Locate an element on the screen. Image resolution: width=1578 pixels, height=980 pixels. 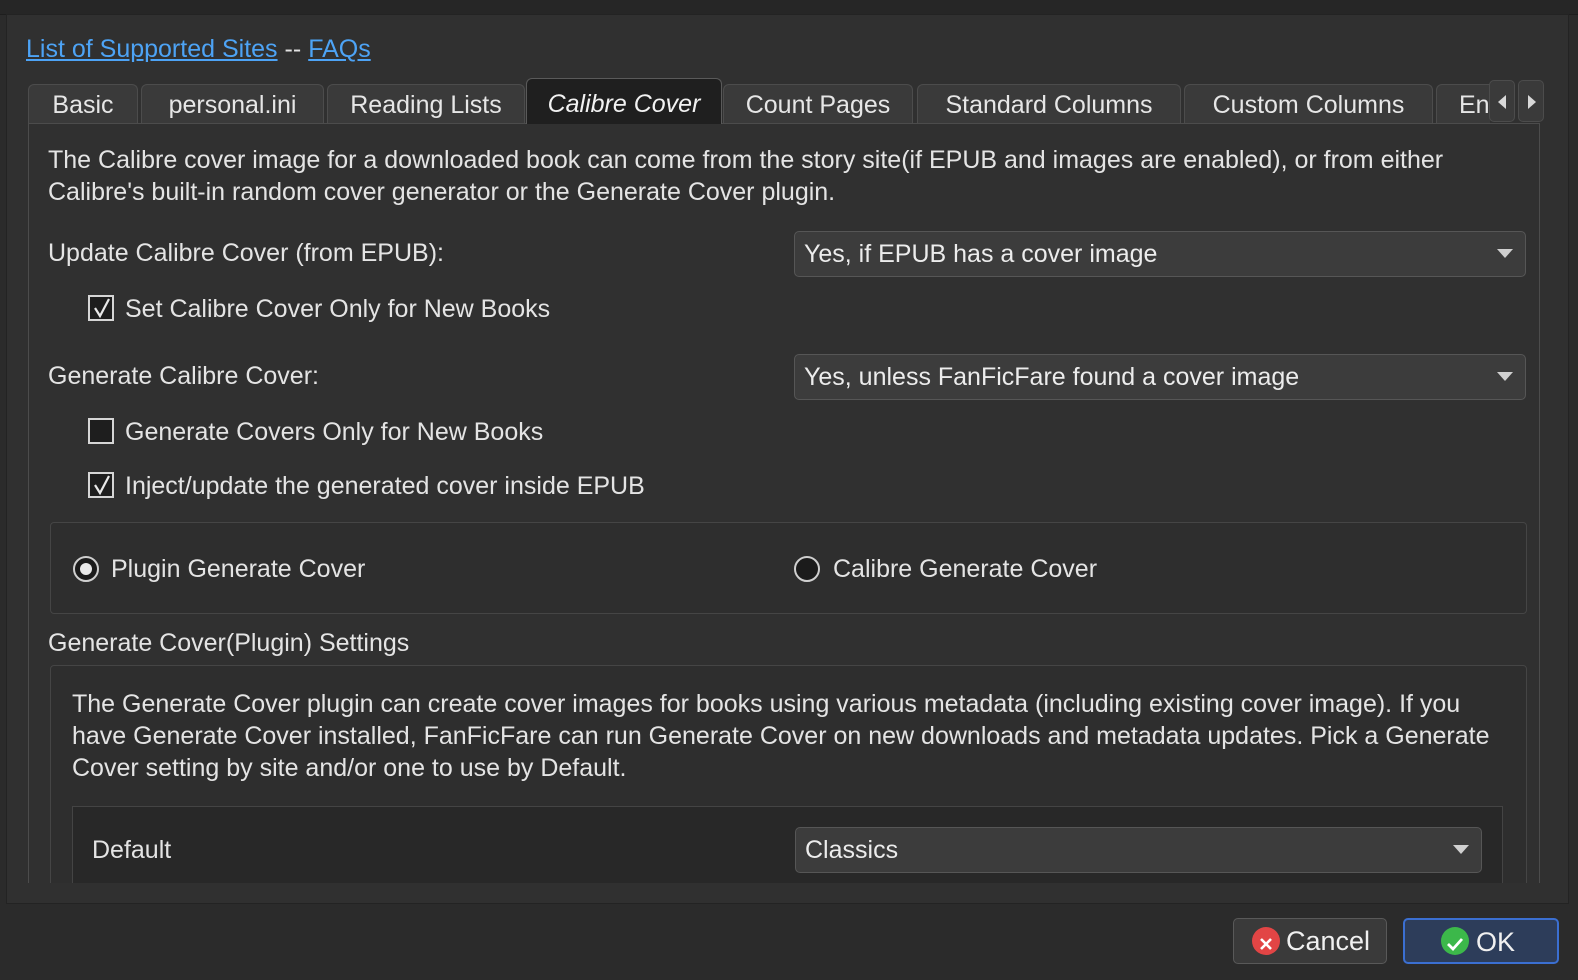
set-cover-new-books-label: Set Calibre Cover Only for New Books is located at coordinates (338, 309).